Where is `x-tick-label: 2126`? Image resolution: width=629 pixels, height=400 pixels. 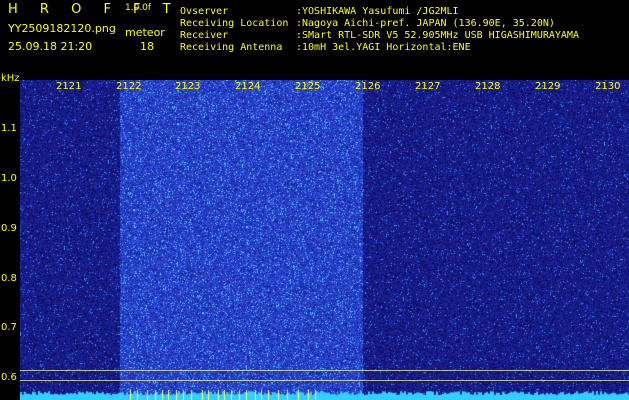
x-tick-label: 2126 is located at coordinates (368, 86).